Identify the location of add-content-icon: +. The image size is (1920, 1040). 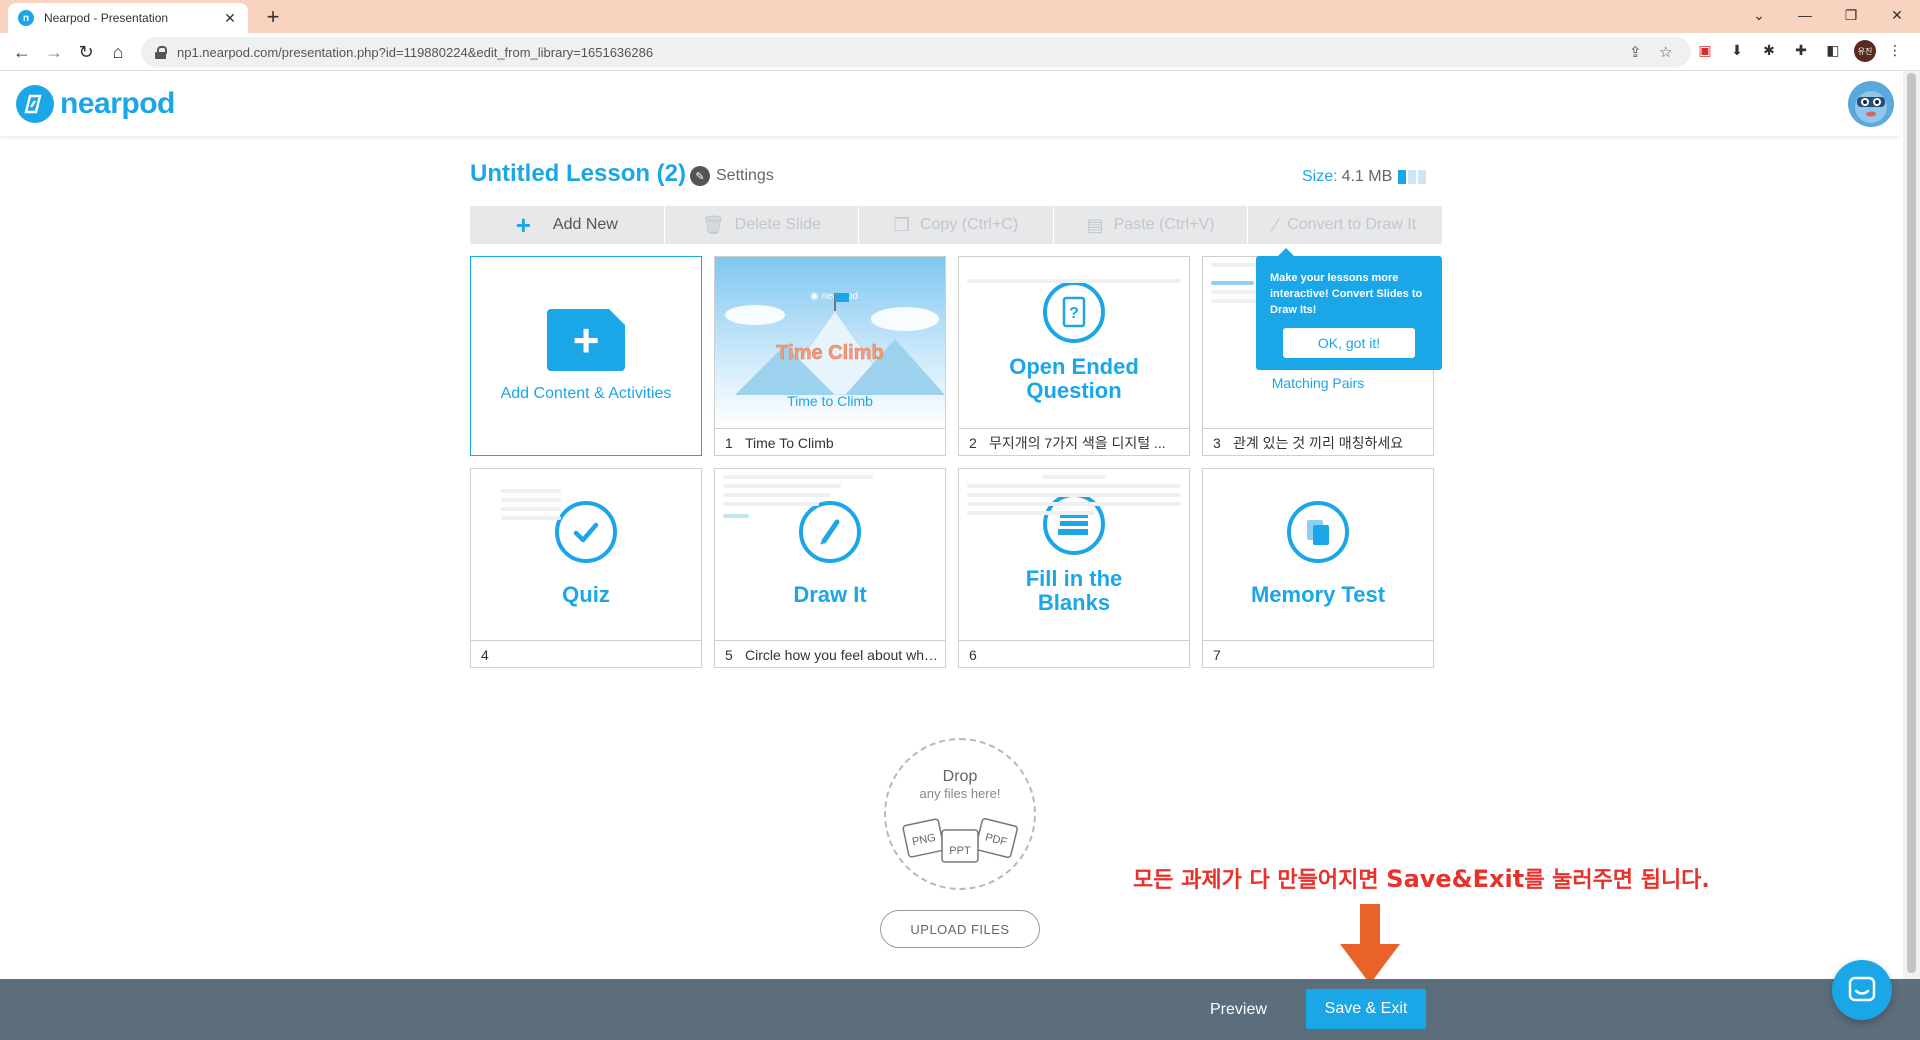
(586, 340).